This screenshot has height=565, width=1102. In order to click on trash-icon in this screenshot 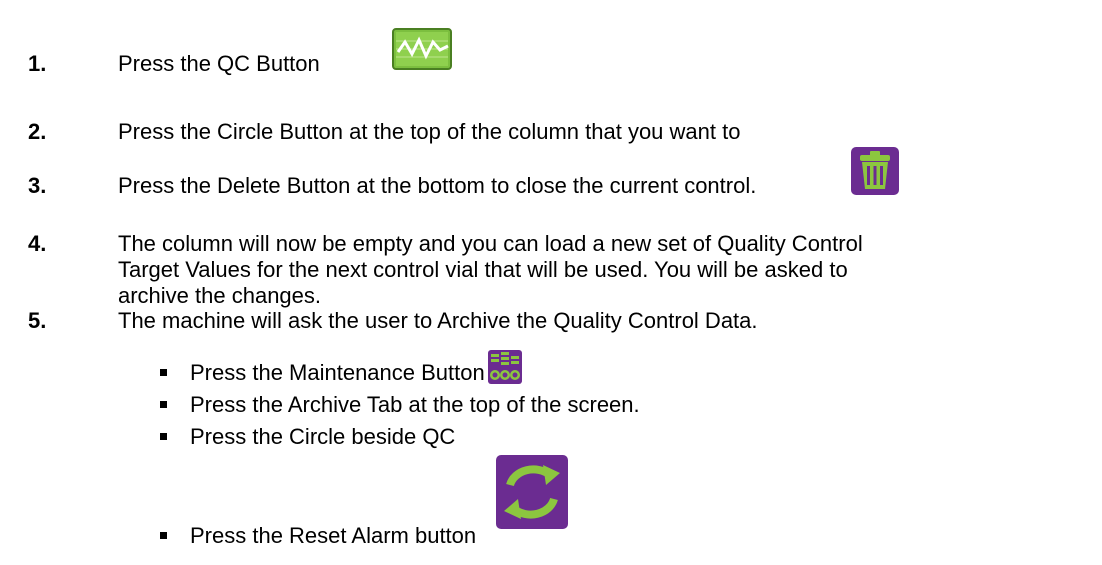, I will do `click(875, 174)`.